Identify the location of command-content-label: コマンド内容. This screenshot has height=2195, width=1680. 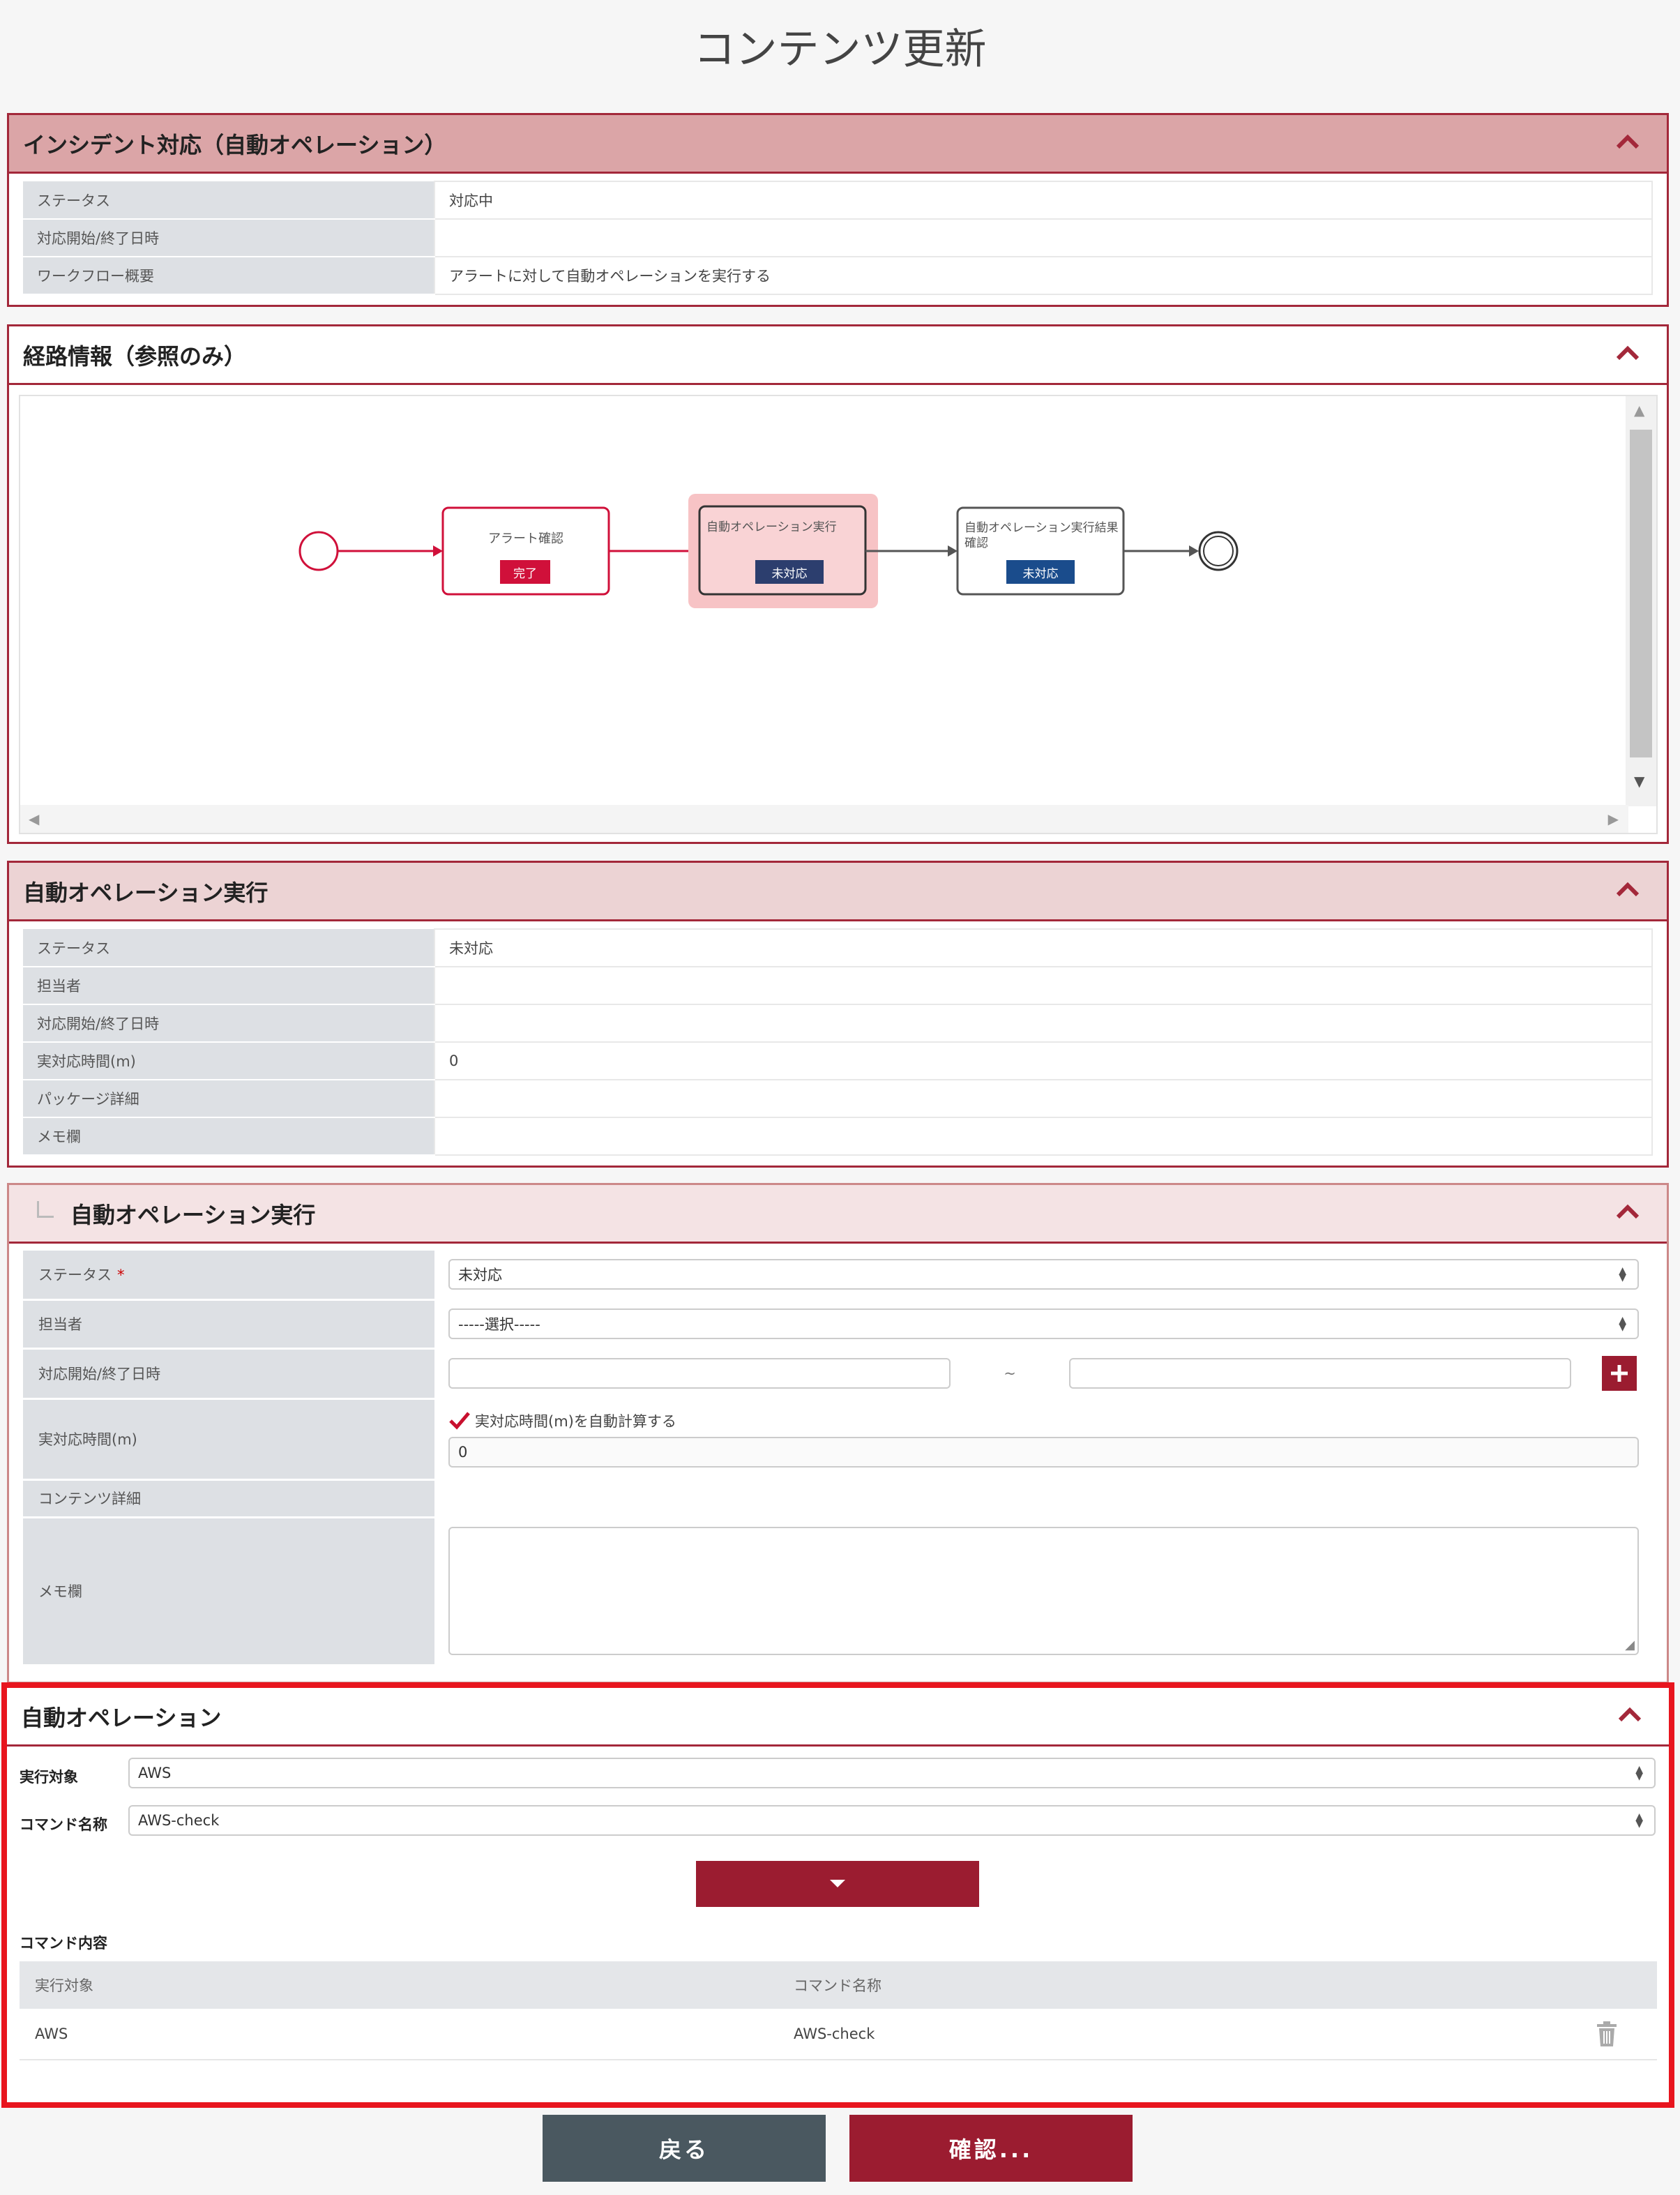
(63, 1943).